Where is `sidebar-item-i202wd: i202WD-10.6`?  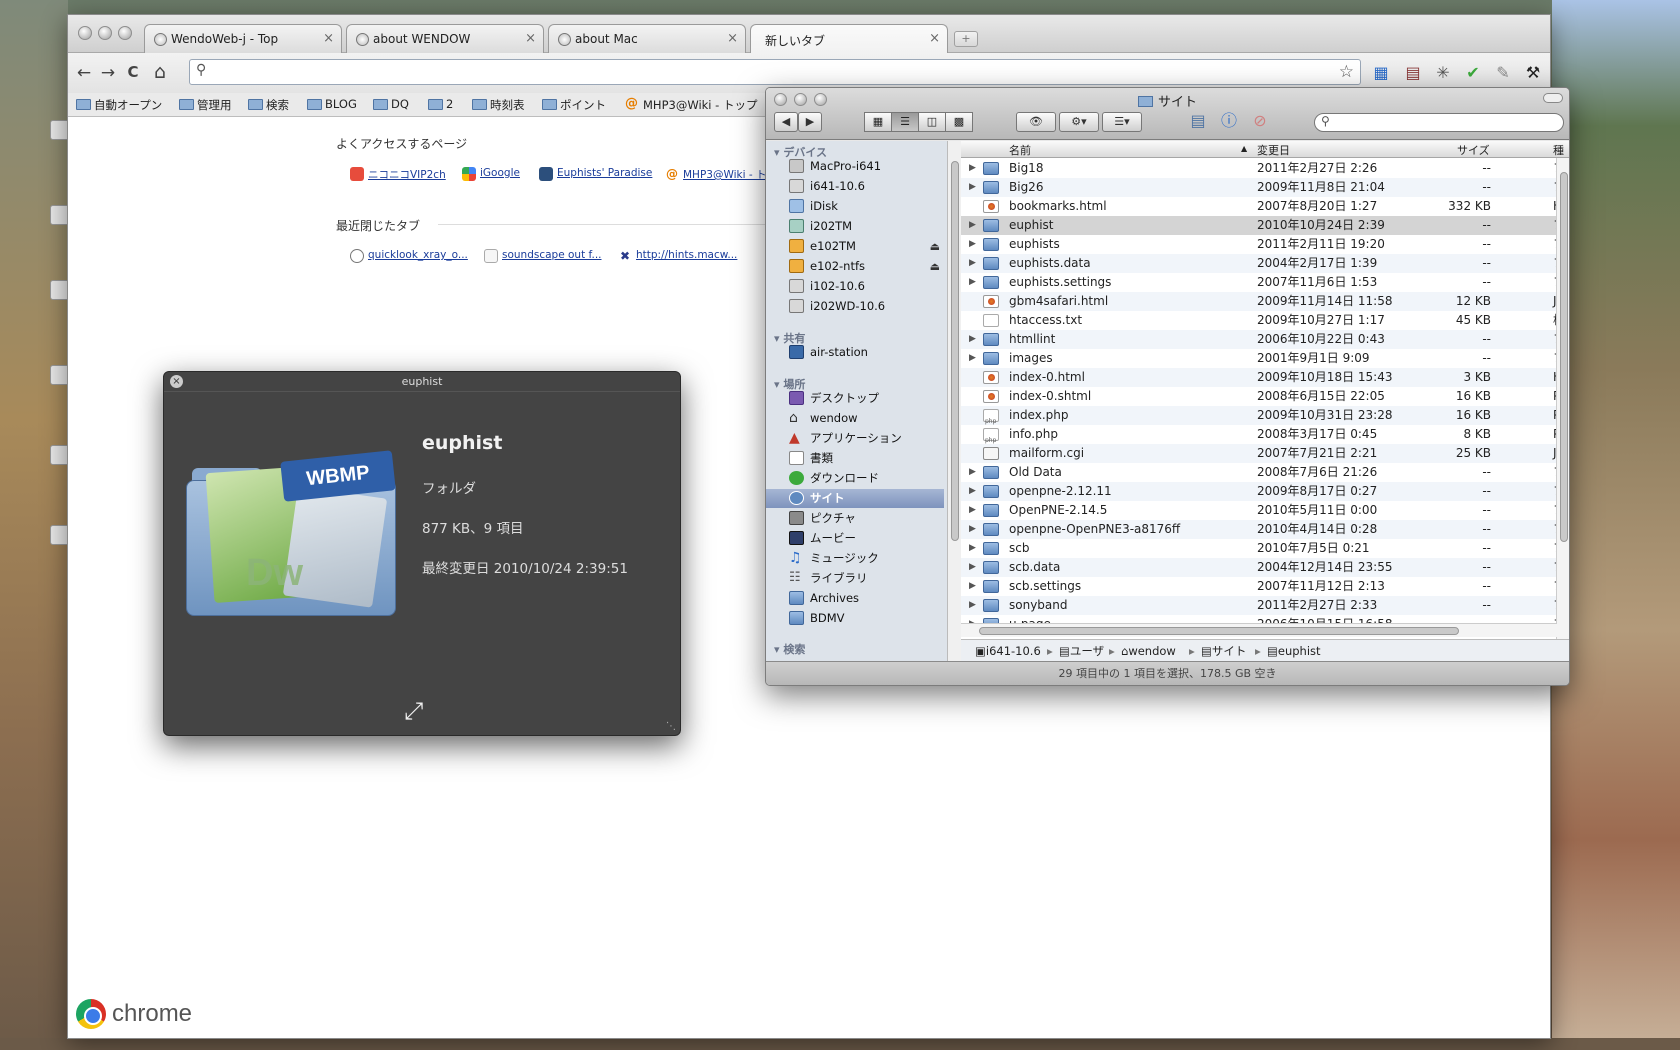 sidebar-item-i202wd: i202WD-10.6 is located at coordinates (855, 306).